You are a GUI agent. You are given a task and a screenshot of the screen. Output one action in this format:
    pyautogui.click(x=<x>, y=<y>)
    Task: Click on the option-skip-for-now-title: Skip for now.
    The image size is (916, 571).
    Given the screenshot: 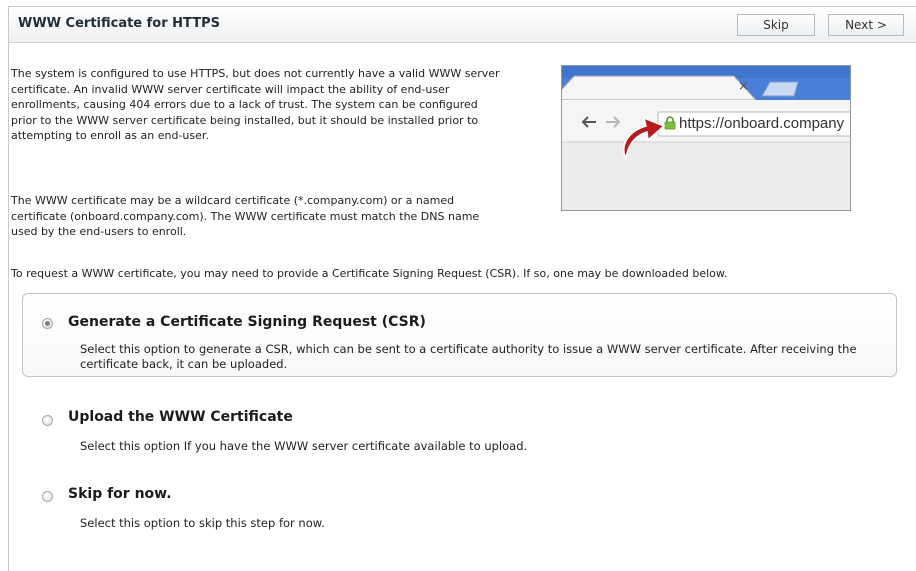 What is the action you would take?
    pyautogui.click(x=120, y=494)
    